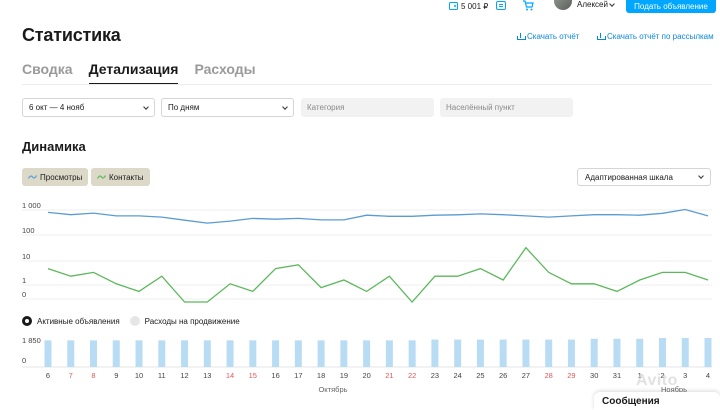 The height and width of the screenshot is (410, 720). Describe the element at coordinates (48, 375) in the screenshot. I see `x-tick-label: 6` at that location.